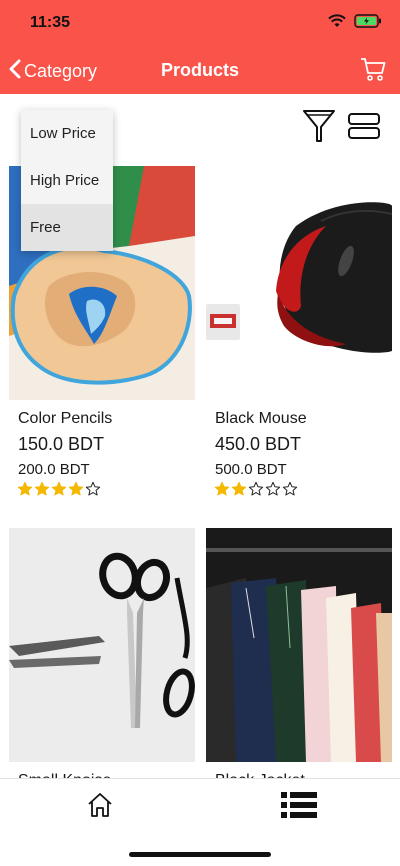 This screenshot has height=866, width=400. I want to click on product-card: Black Jacket, so click(299, 659).